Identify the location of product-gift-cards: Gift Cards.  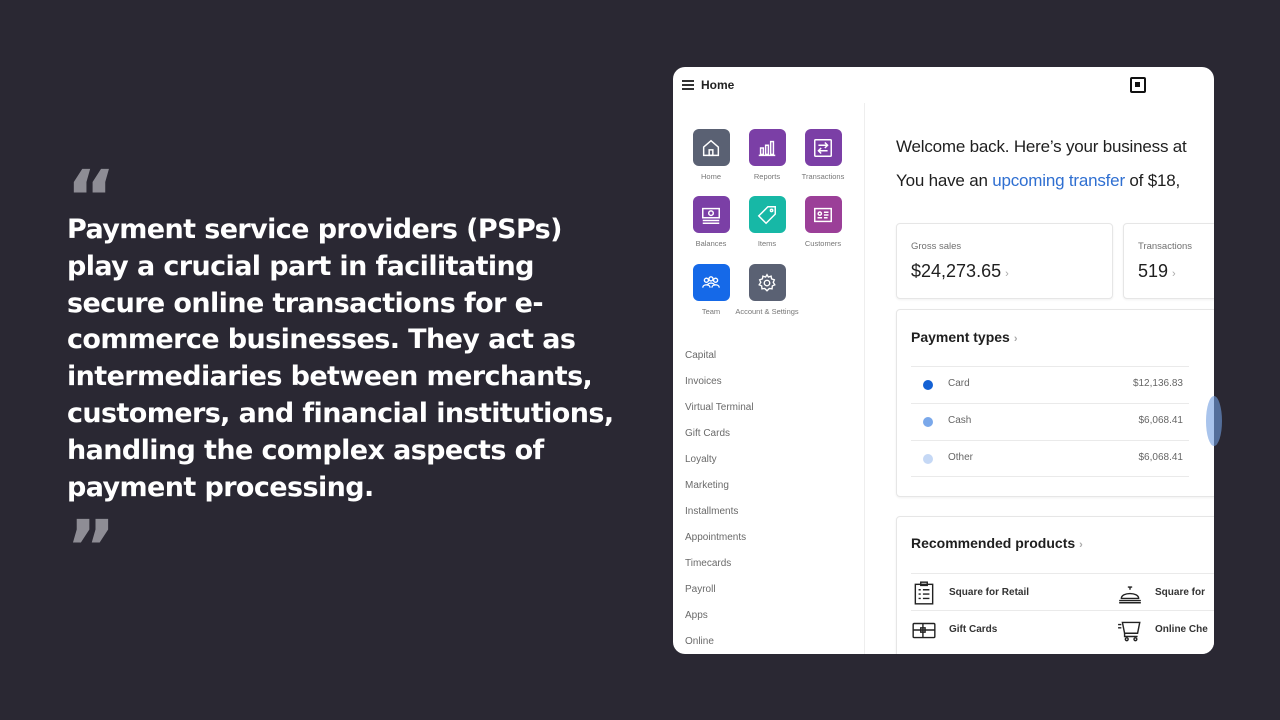
(954, 629).